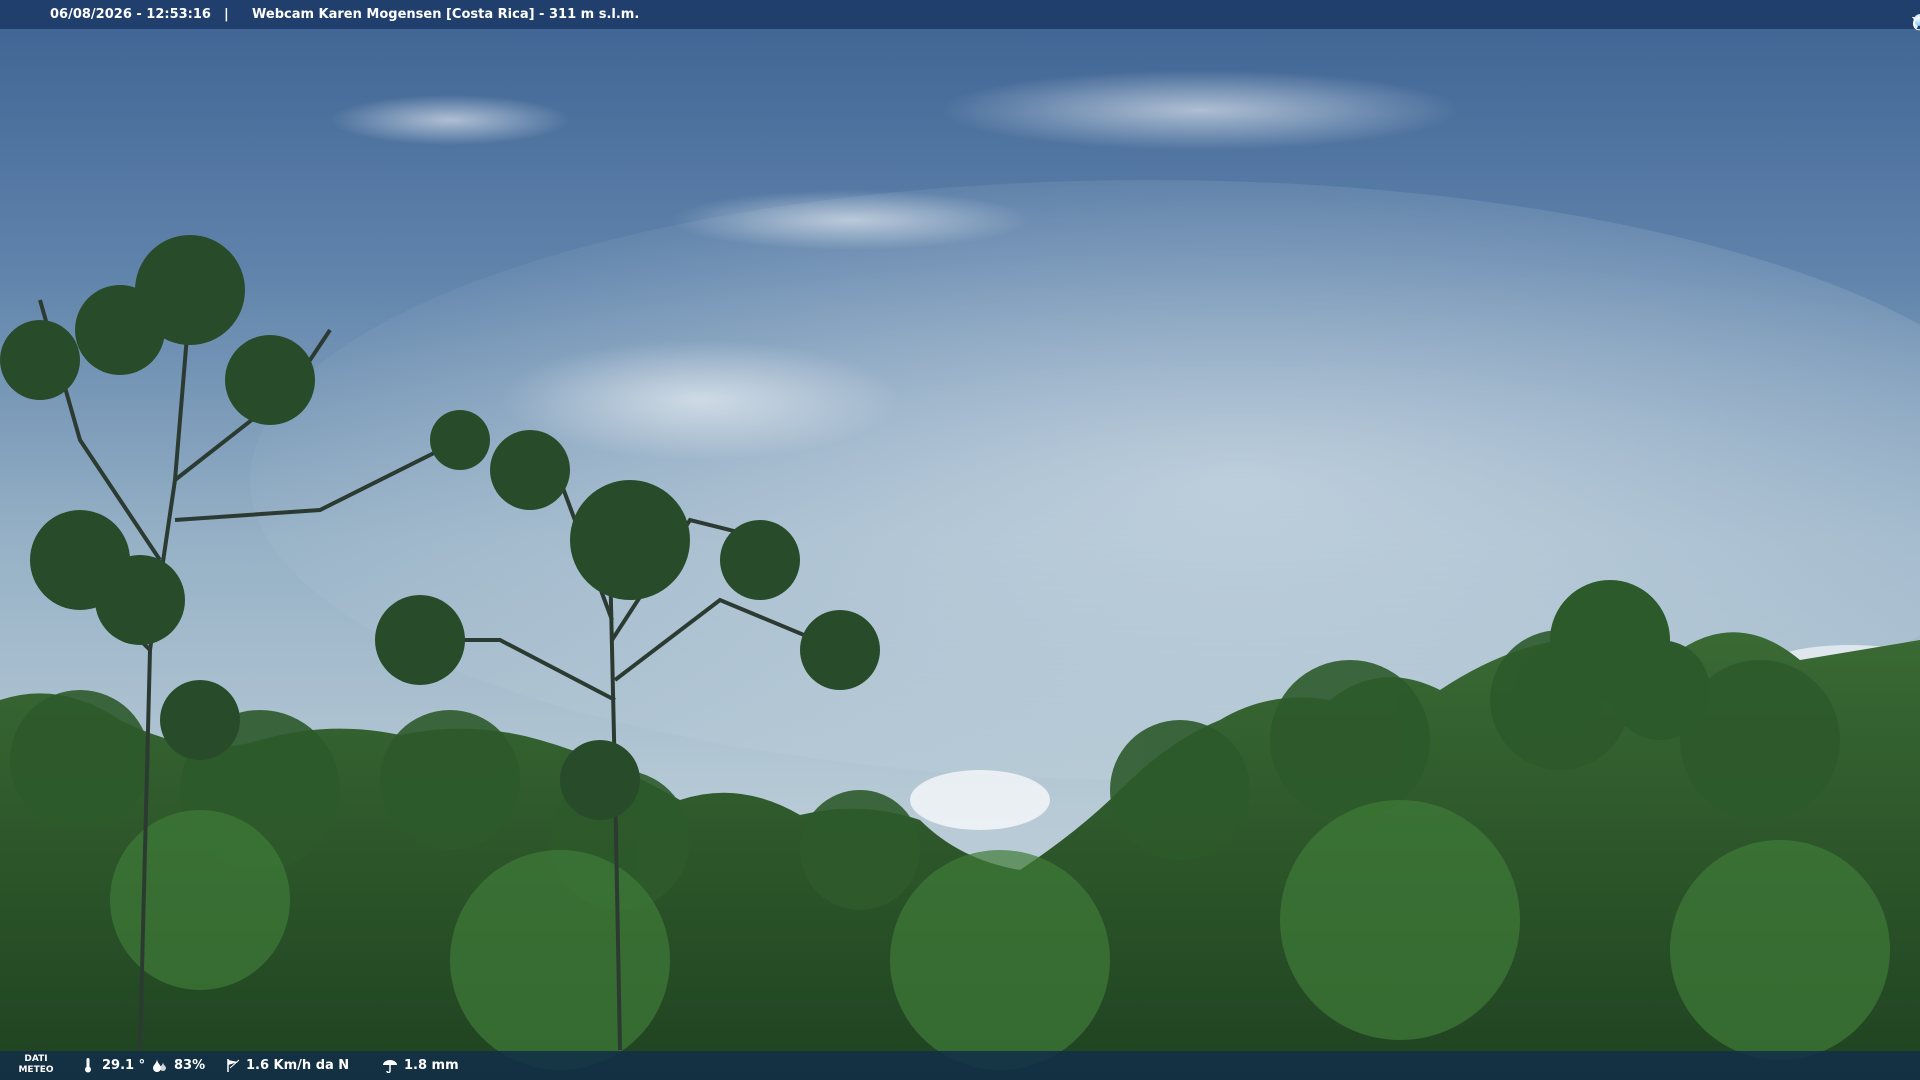 Image resolution: width=1920 pixels, height=1080 pixels. I want to click on temperature-value: 29.1 °, so click(124, 1065).